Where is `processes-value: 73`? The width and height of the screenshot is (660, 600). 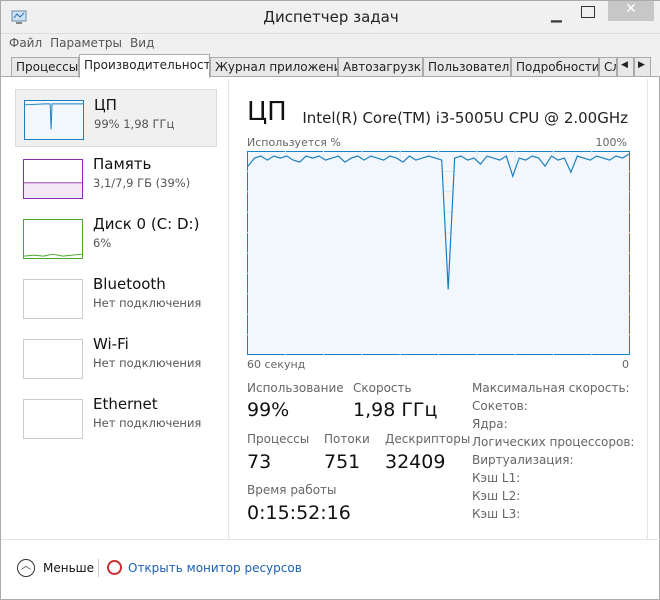 processes-value: 73 is located at coordinates (259, 462).